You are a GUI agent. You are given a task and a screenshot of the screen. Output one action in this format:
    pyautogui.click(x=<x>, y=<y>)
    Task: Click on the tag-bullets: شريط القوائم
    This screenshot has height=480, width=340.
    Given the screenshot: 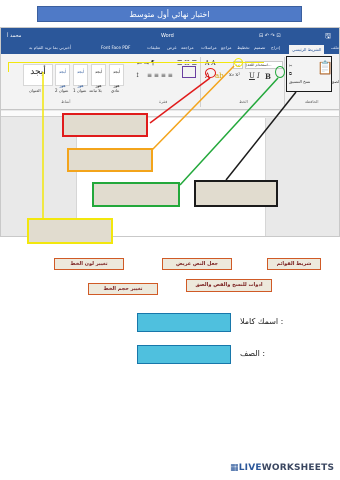 What is the action you would take?
    pyautogui.click(x=294, y=264)
    